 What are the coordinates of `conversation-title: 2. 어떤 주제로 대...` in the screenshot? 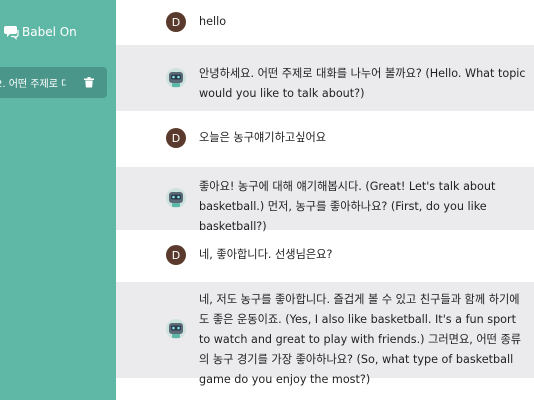 It's located at (33, 84).